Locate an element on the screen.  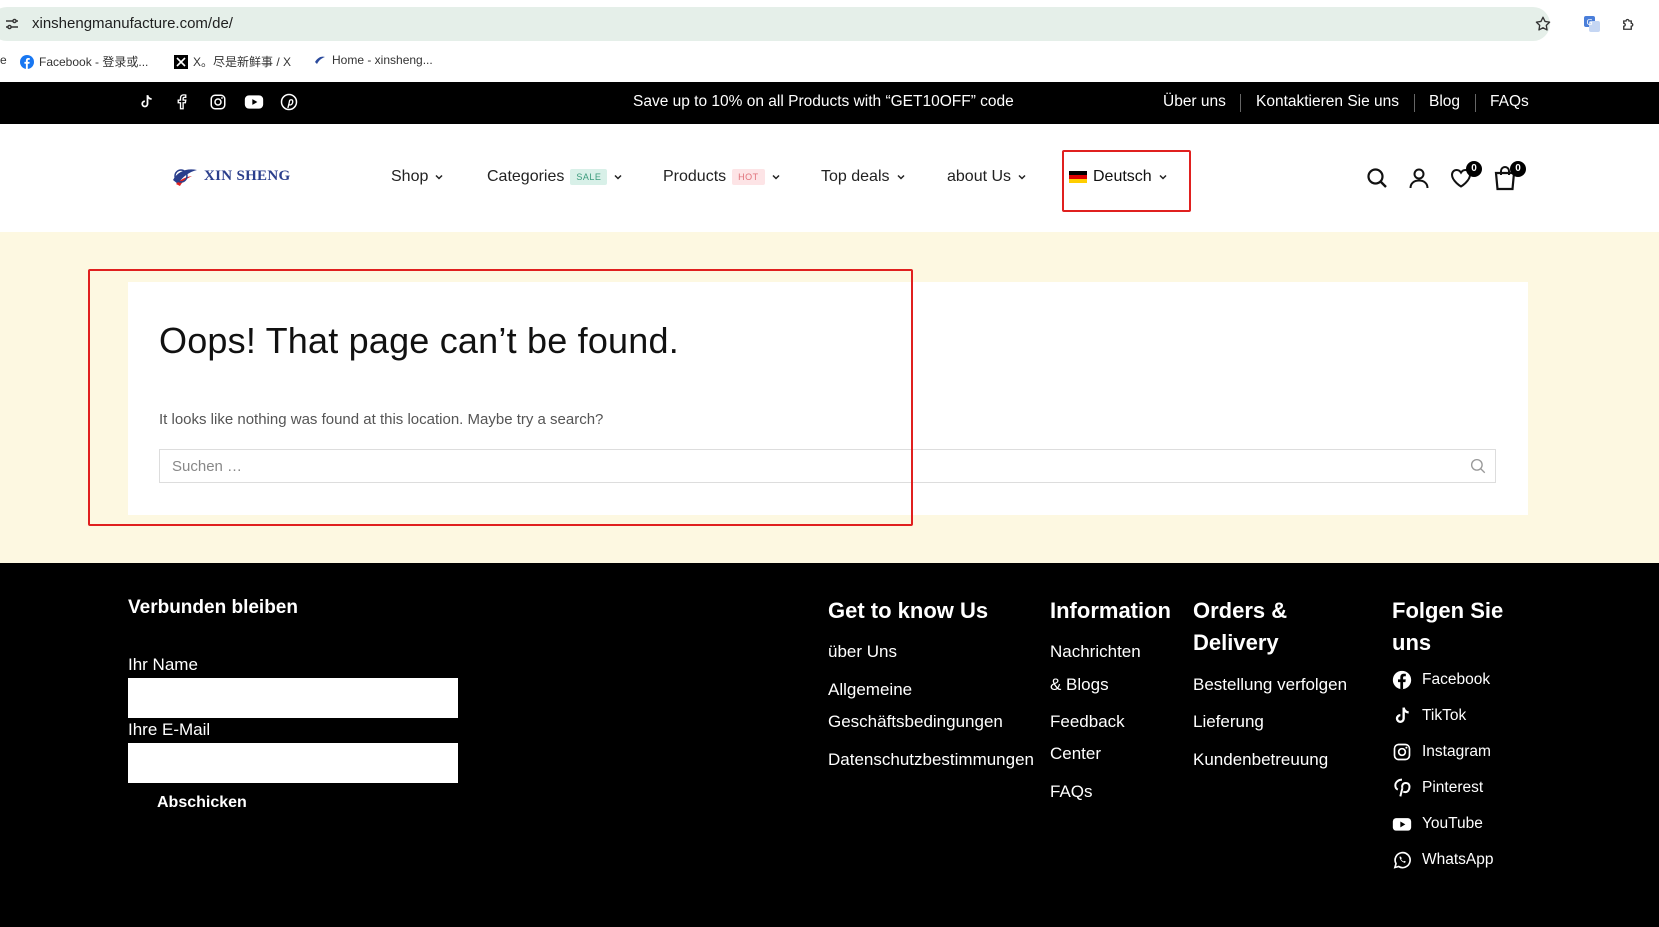
follow-label: Instagram is located at coordinates (1456, 751).